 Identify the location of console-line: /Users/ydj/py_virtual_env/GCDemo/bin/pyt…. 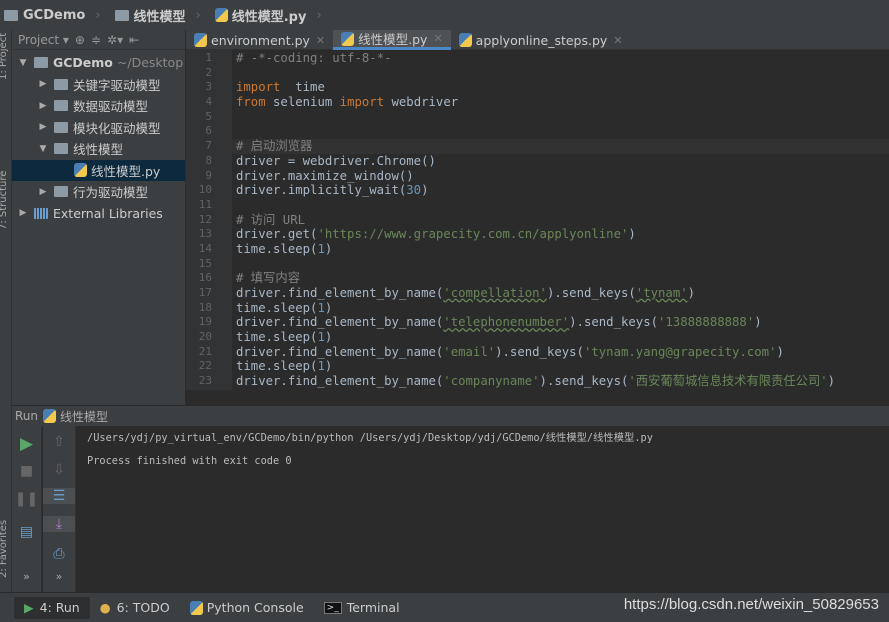
(370, 438).